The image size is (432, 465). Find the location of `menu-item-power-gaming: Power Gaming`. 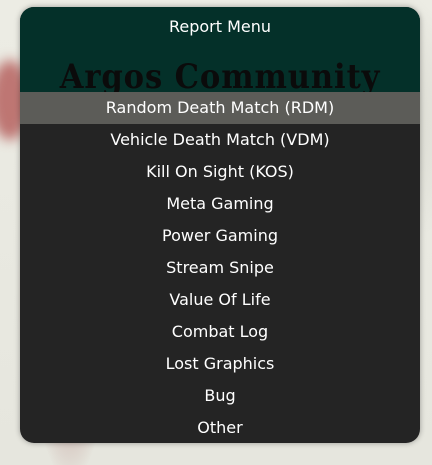

menu-item-power-gaming: Power Gaming is located at coordinates (220, 236).